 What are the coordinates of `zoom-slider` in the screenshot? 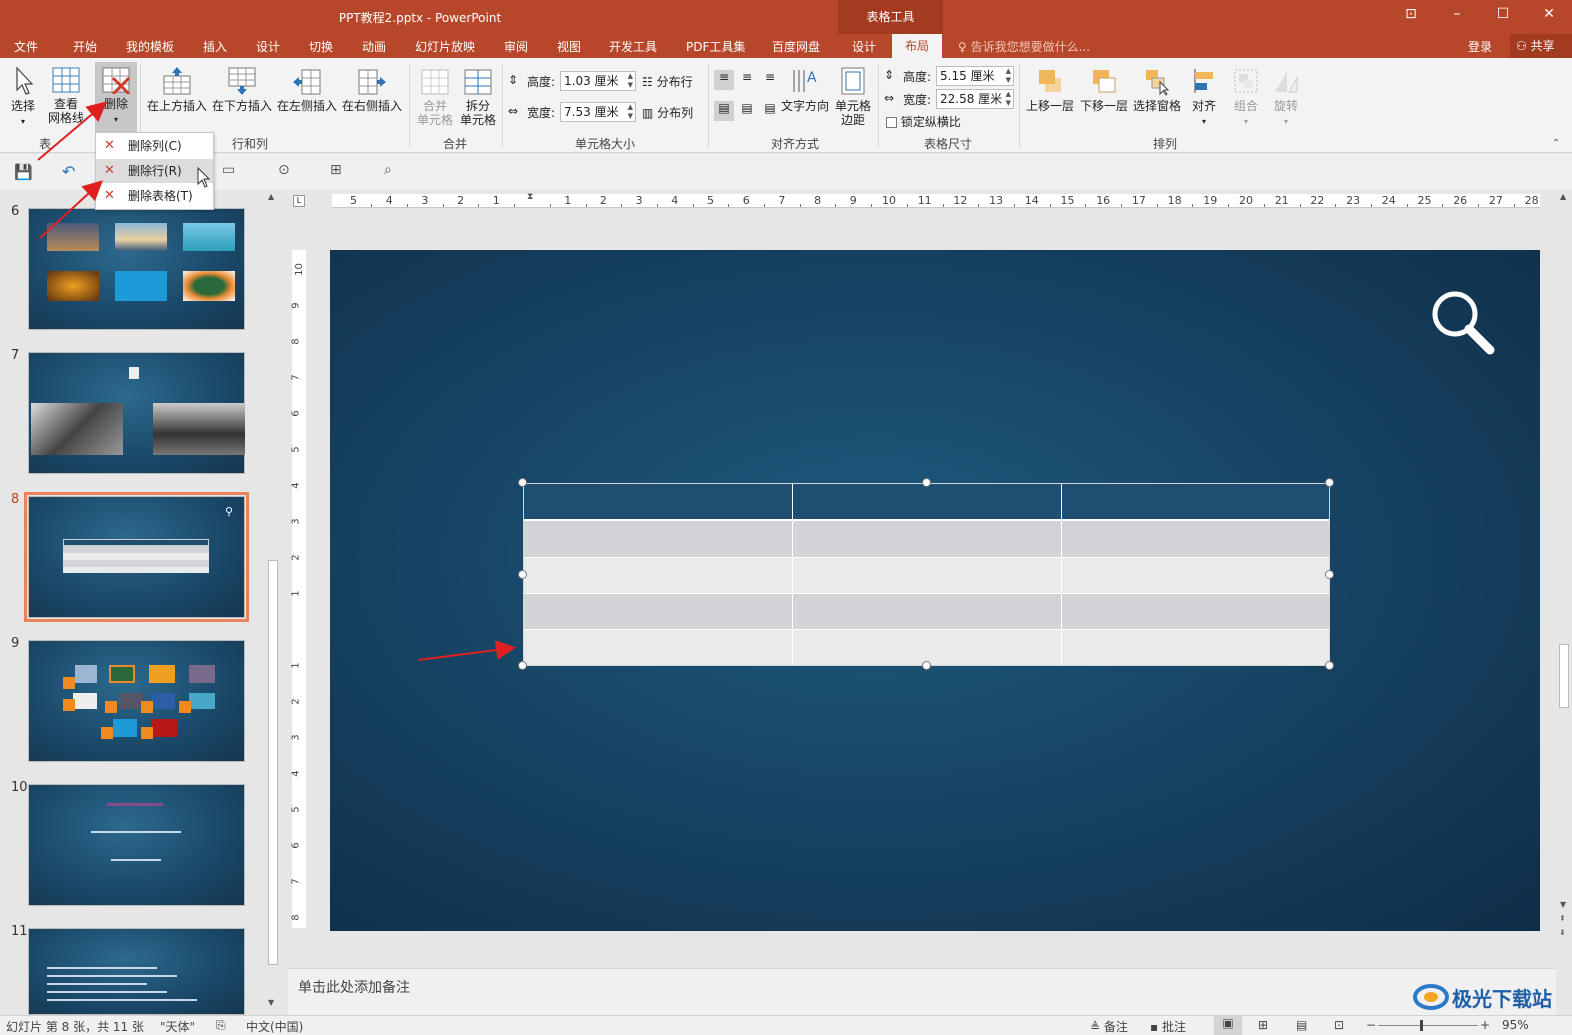 It's located at (1428, 1025).